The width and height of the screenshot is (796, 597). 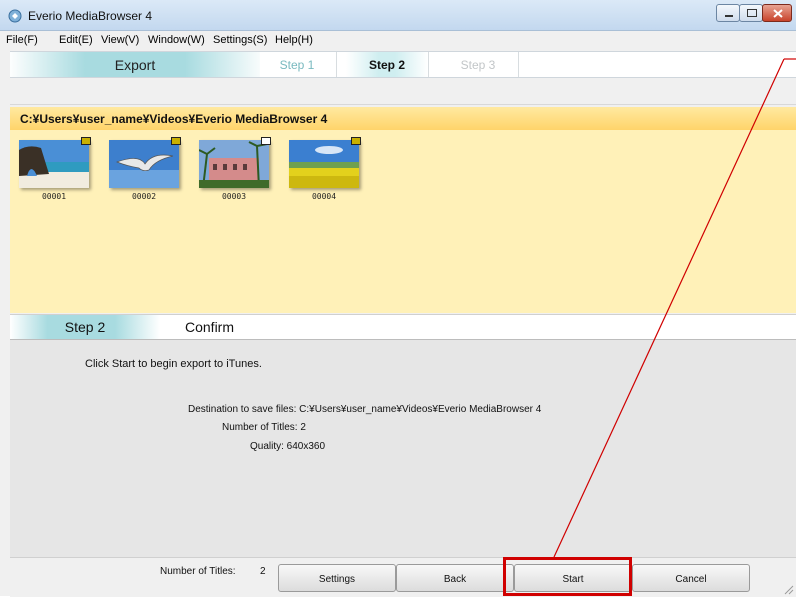 What do you see at coordinates (176, 40) in the screenshot?
I see `menu-window: Window(W)` at bounding box center [176, 40].